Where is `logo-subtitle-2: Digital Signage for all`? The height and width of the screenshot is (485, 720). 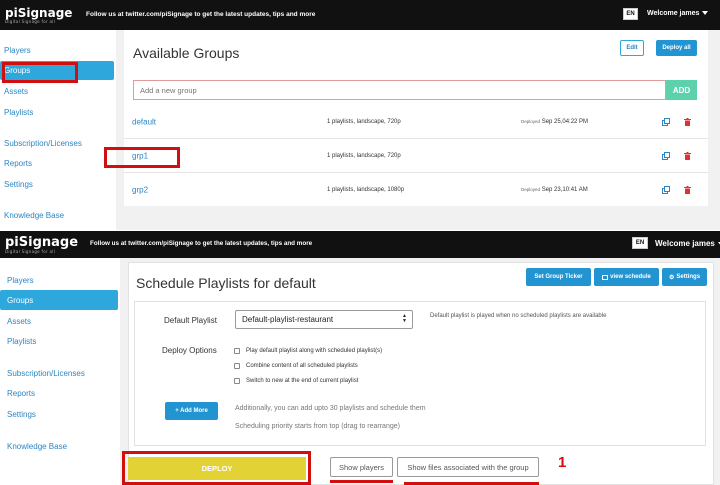 logo-subtitle-2: Digital Signage for all is located at coordinates (30, 251).